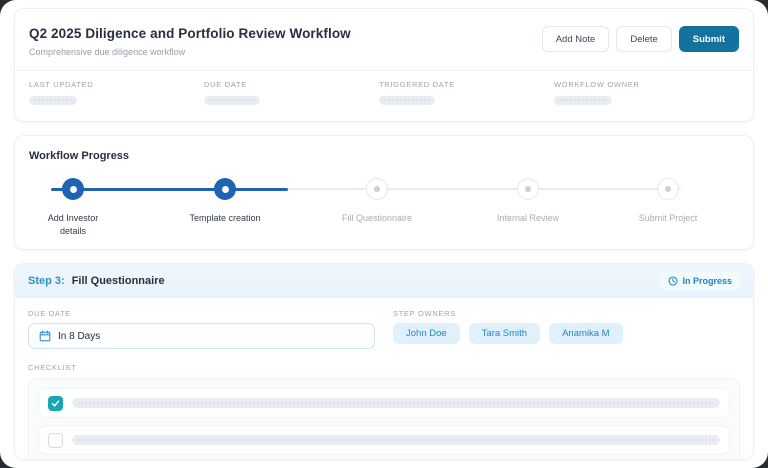  I want to click on step-label: Template creation, so click(225, 218).